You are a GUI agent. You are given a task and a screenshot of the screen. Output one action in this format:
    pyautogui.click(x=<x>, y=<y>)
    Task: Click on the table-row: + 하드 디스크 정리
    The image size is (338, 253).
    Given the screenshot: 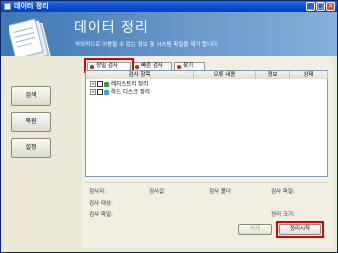 What is the action you would take?
    pyautogui.click(x=120, y=92)
    